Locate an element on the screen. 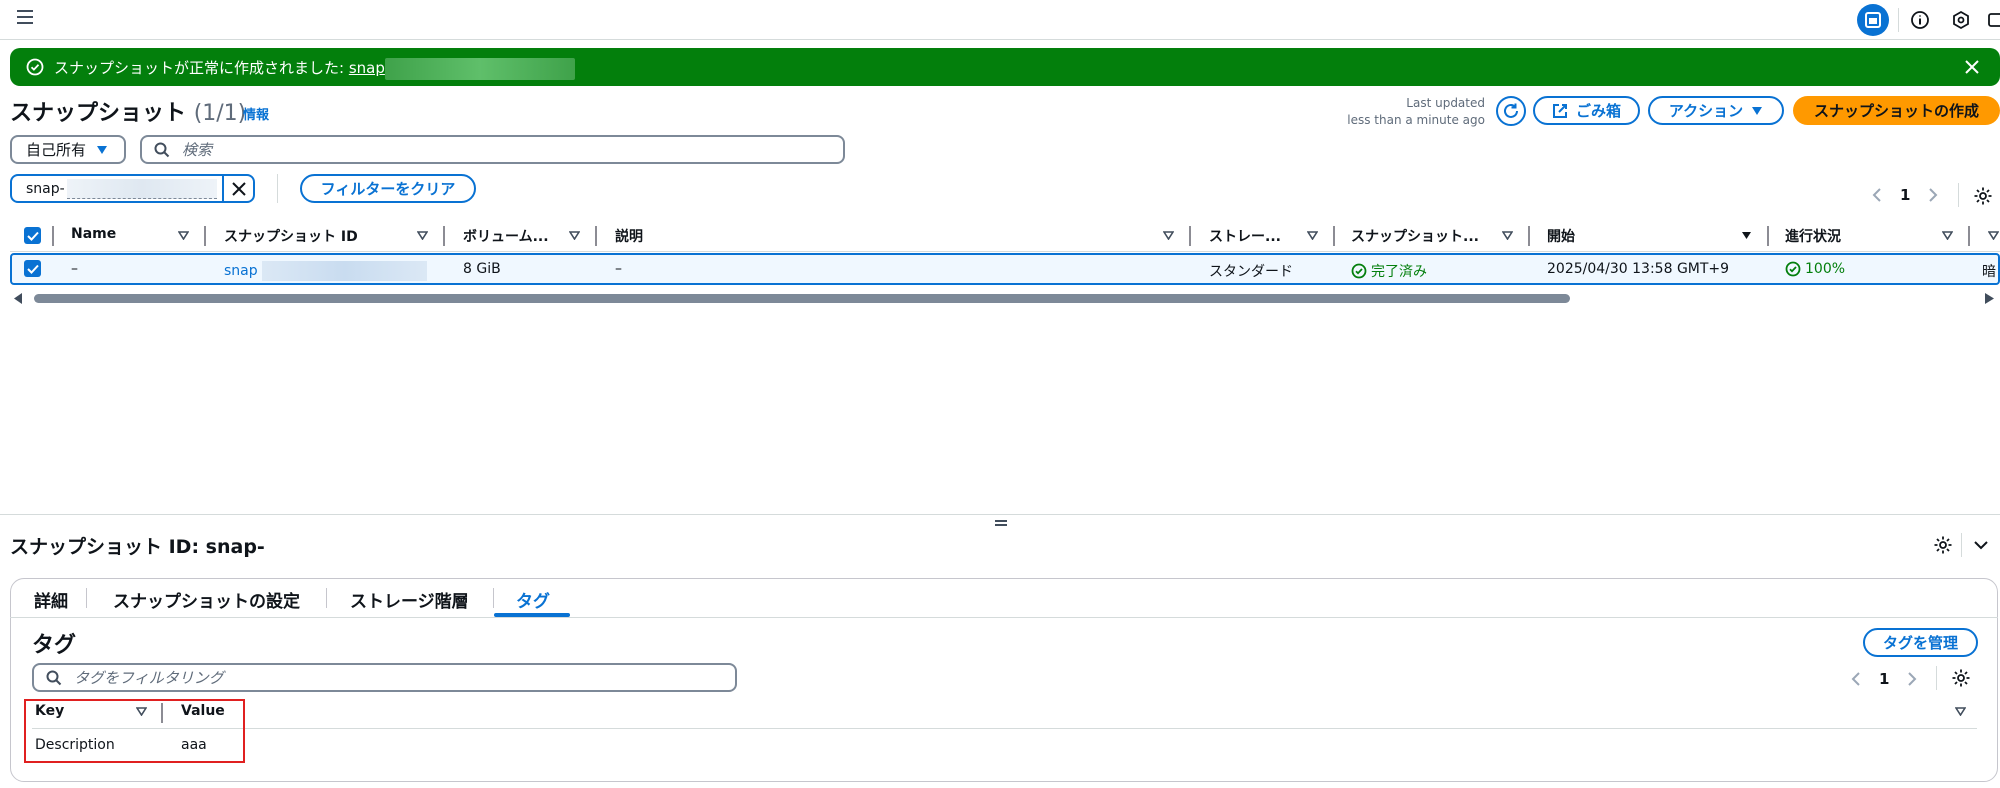 Image resolution: width=2000 pixels, height=788 pixels. owner-select: 自己所有 is located at coordinates (68, 149).